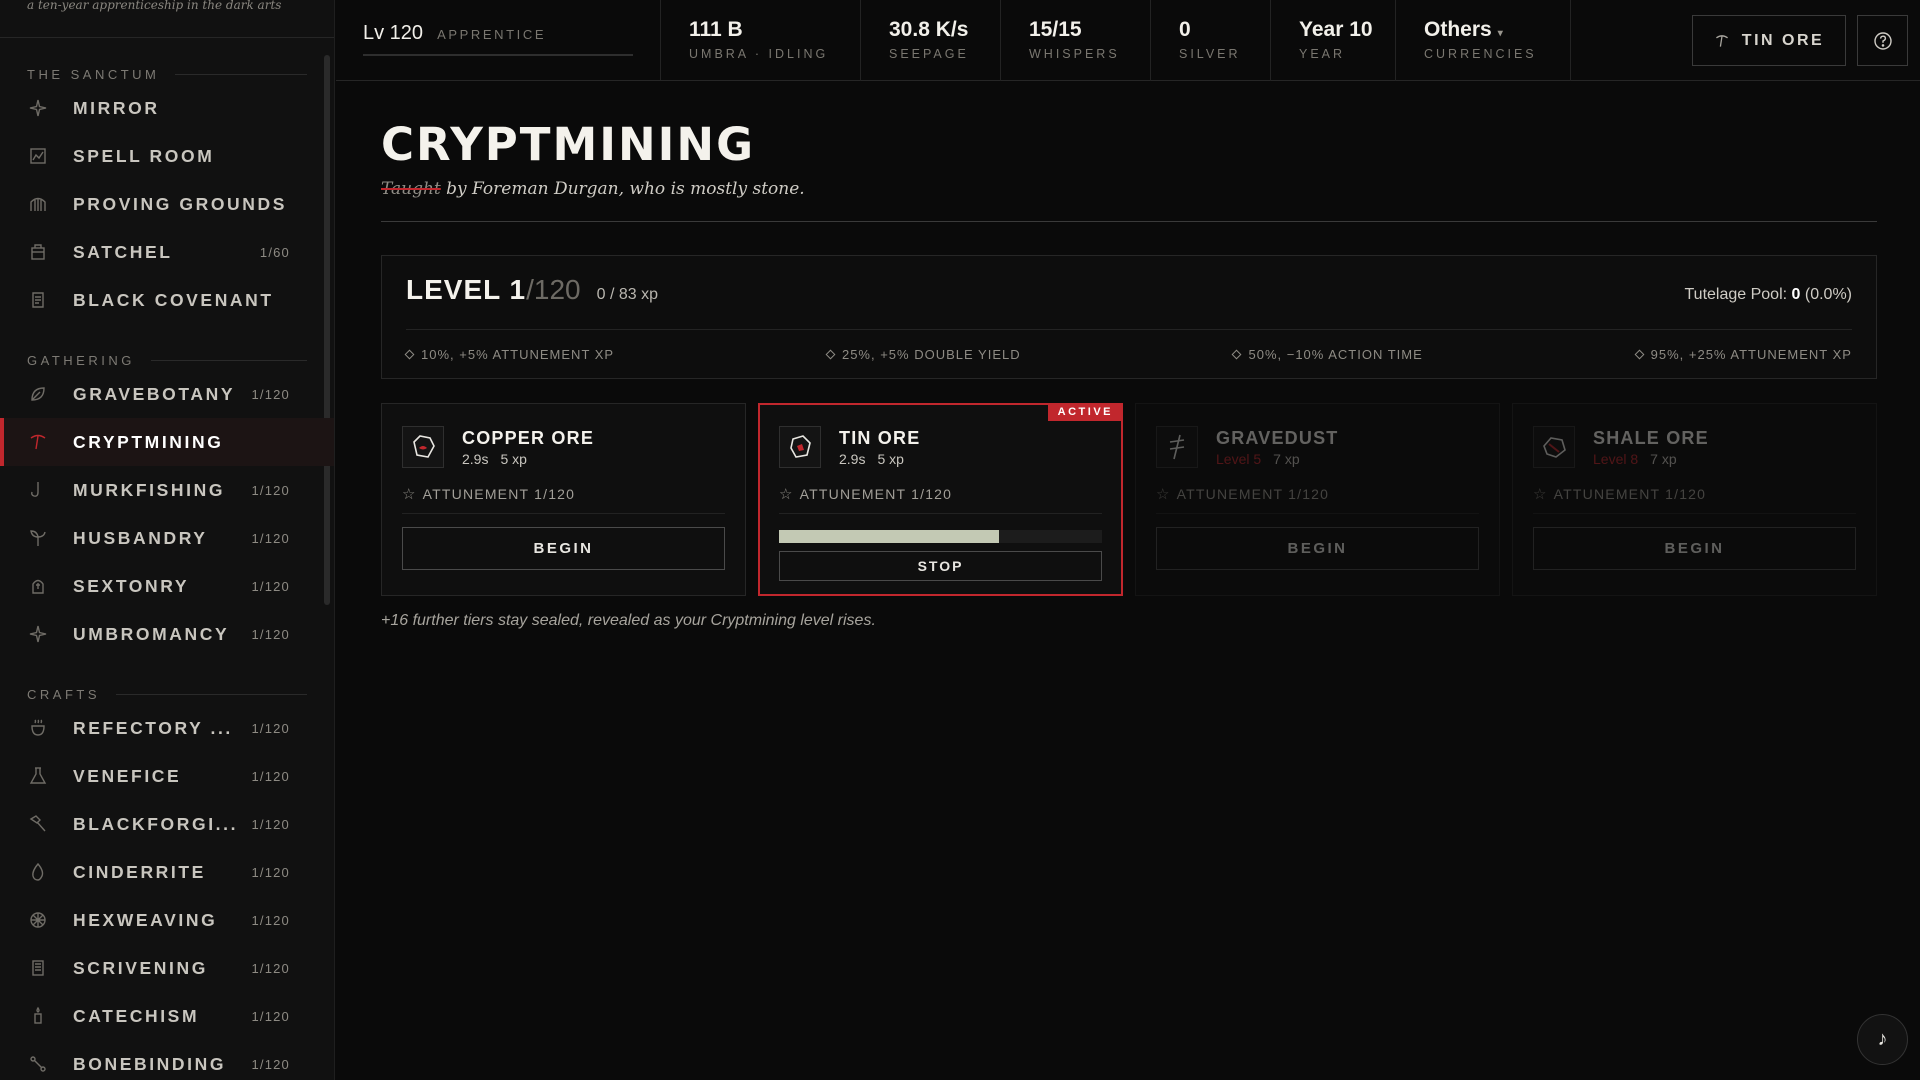 The height and width of the screenshot is (1080, 1920). I want to click on sidebar-item-scrivening: SCRIVENING 1/120, so click(167, 968).